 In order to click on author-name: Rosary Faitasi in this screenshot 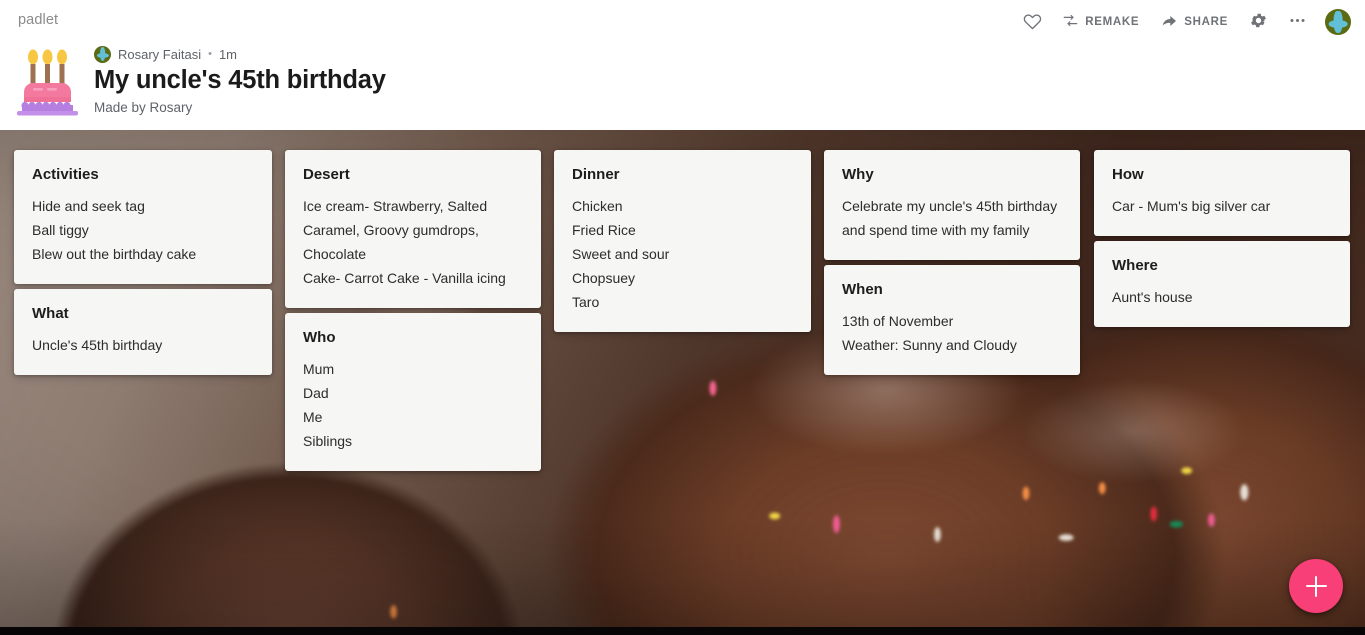, I will do `click(159, 54)`.